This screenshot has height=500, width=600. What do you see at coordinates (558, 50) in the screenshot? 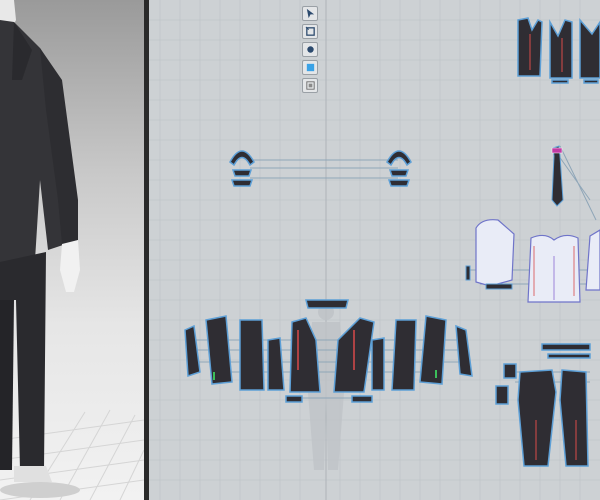
I see `vest-pattern-group` at bounding box center [558, 50].